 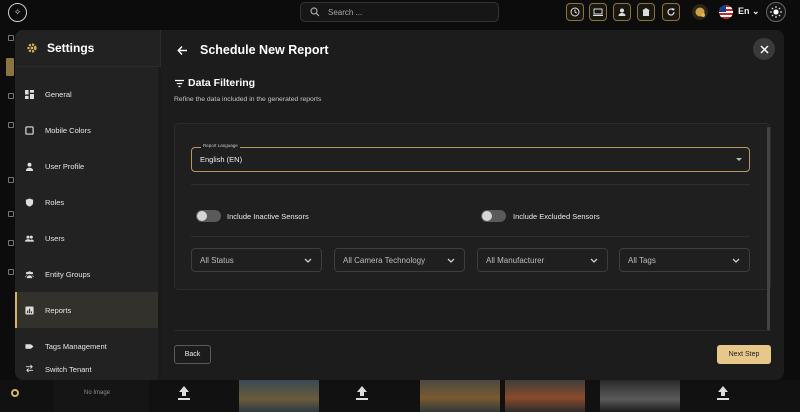 I want to click on theme-toggle, so click(x=776, y=12).